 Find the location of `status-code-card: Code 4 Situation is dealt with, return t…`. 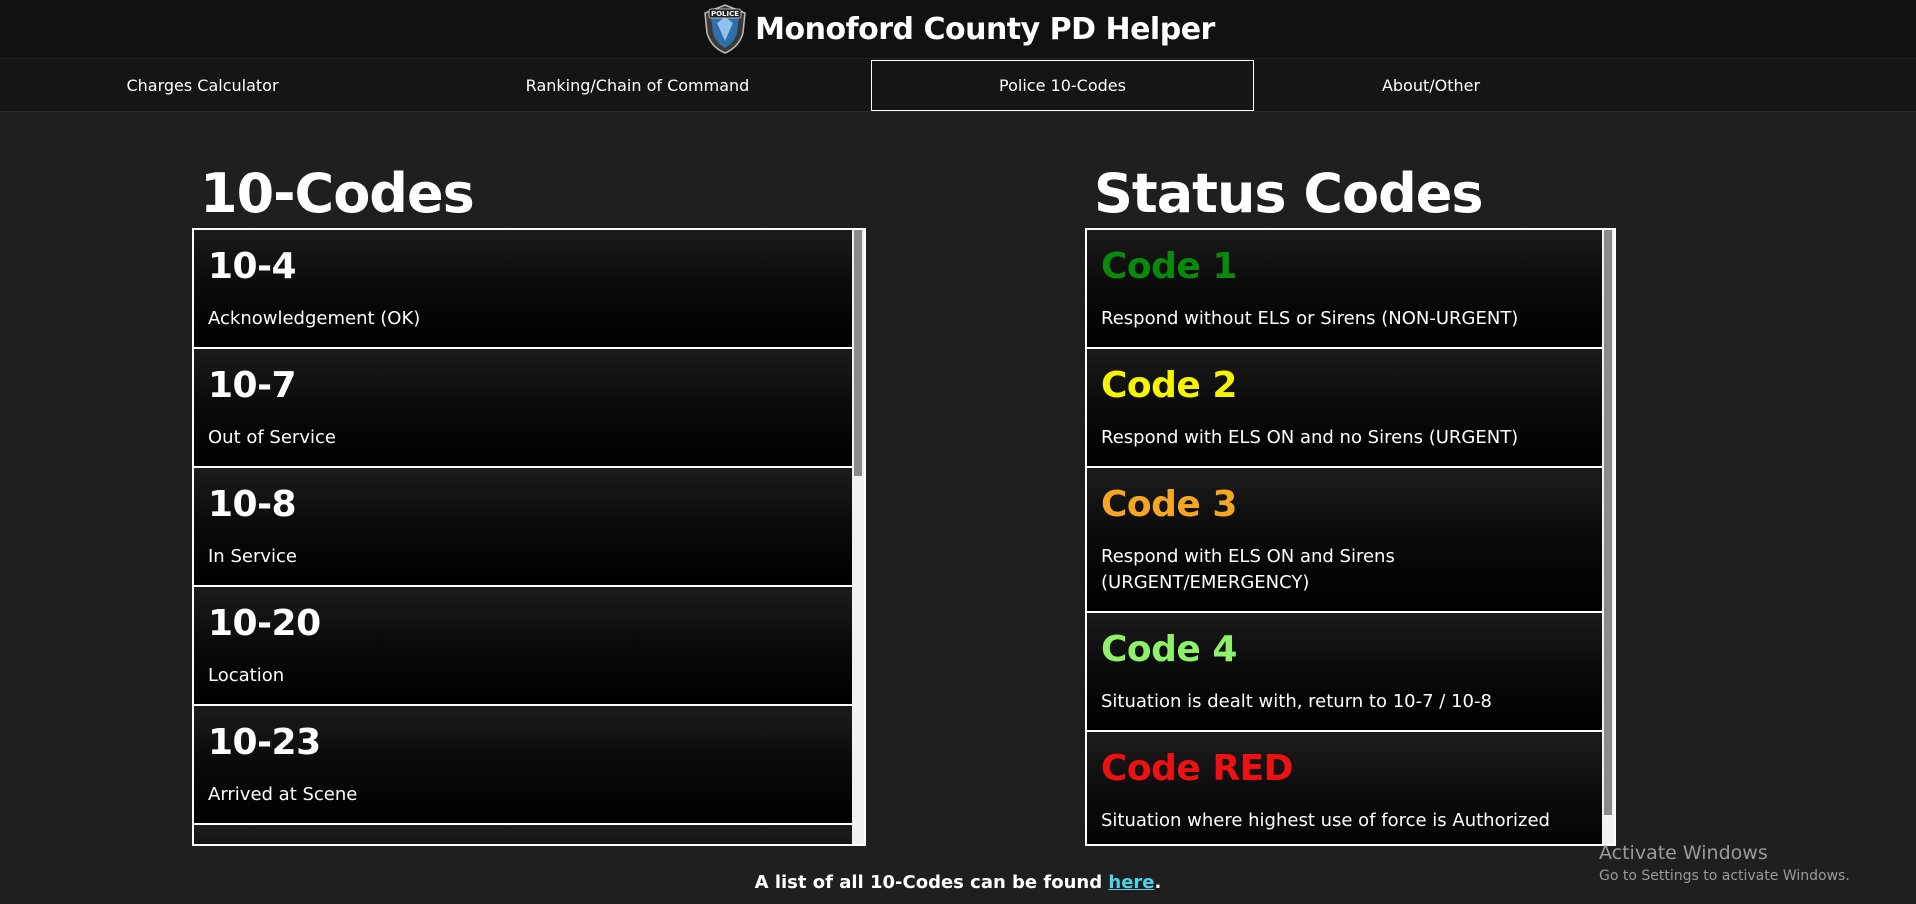

status-code-card: Code 4 Situation is dealt with, return t… is located at coordinates (1344, 672).